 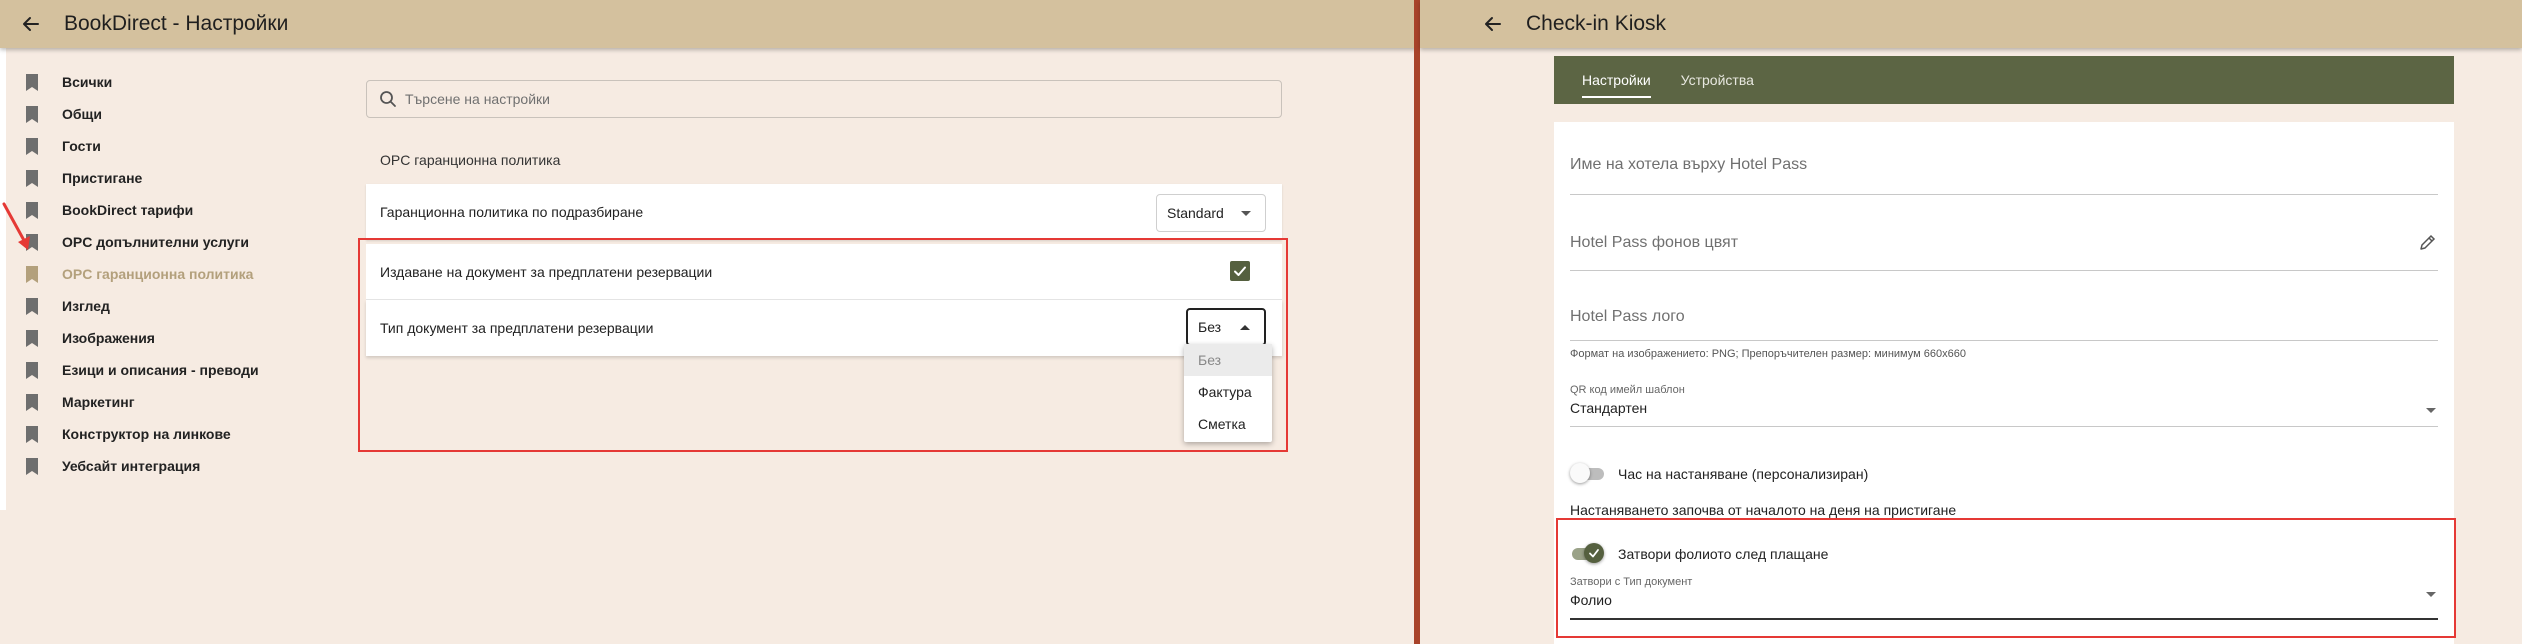 What do you see at coordinates (2006, 578) in the screenshot?
I see `highlight-box-right` at bounding box center [2006, 578].